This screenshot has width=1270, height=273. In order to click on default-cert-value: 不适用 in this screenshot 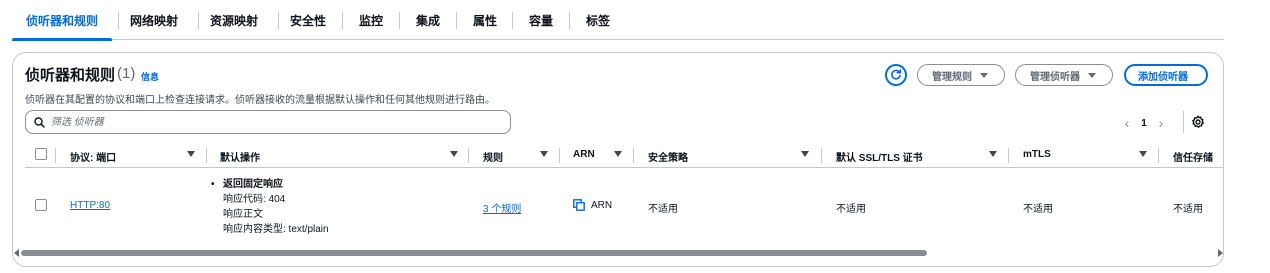, I will do `click(851, 209)`.